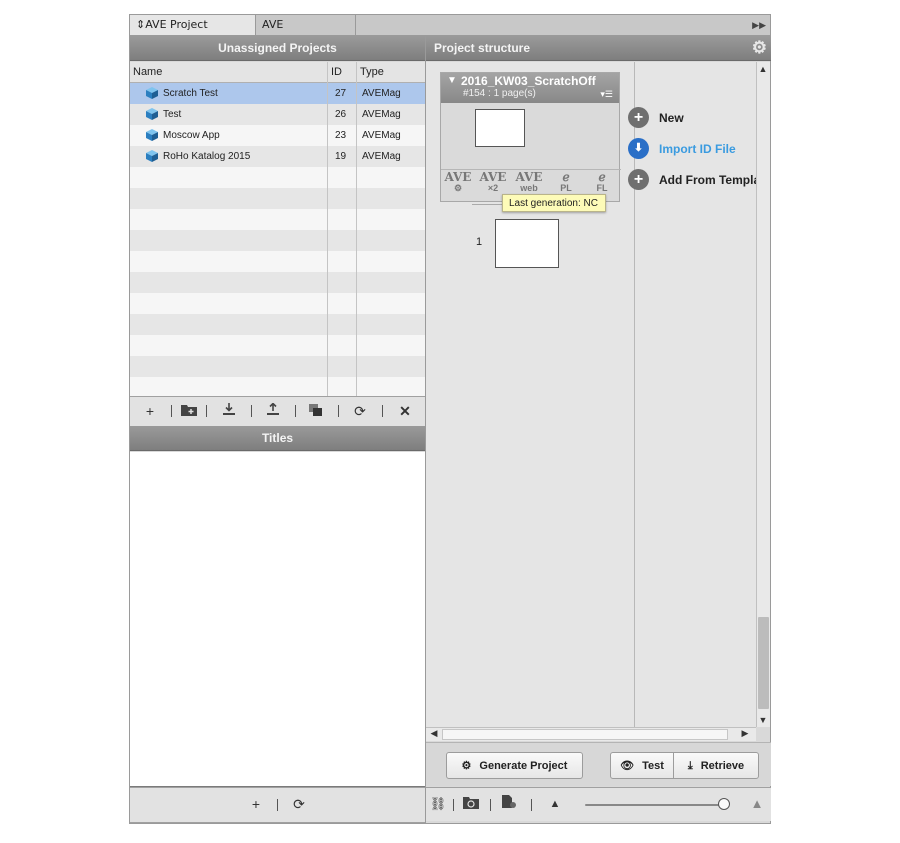 The image size is (900, 843). I want to click on row-id: 23, so click(341, 135).